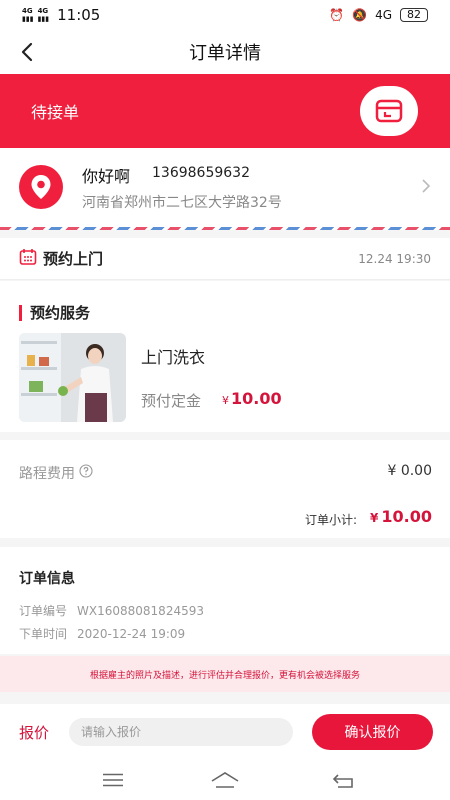 The image size is (450, 800). What do you see at coordinates (182, 203) in the screenshot?
I see `address-line: 河南省郑州市二七区大学路32号` at bounding box center [182, 203].